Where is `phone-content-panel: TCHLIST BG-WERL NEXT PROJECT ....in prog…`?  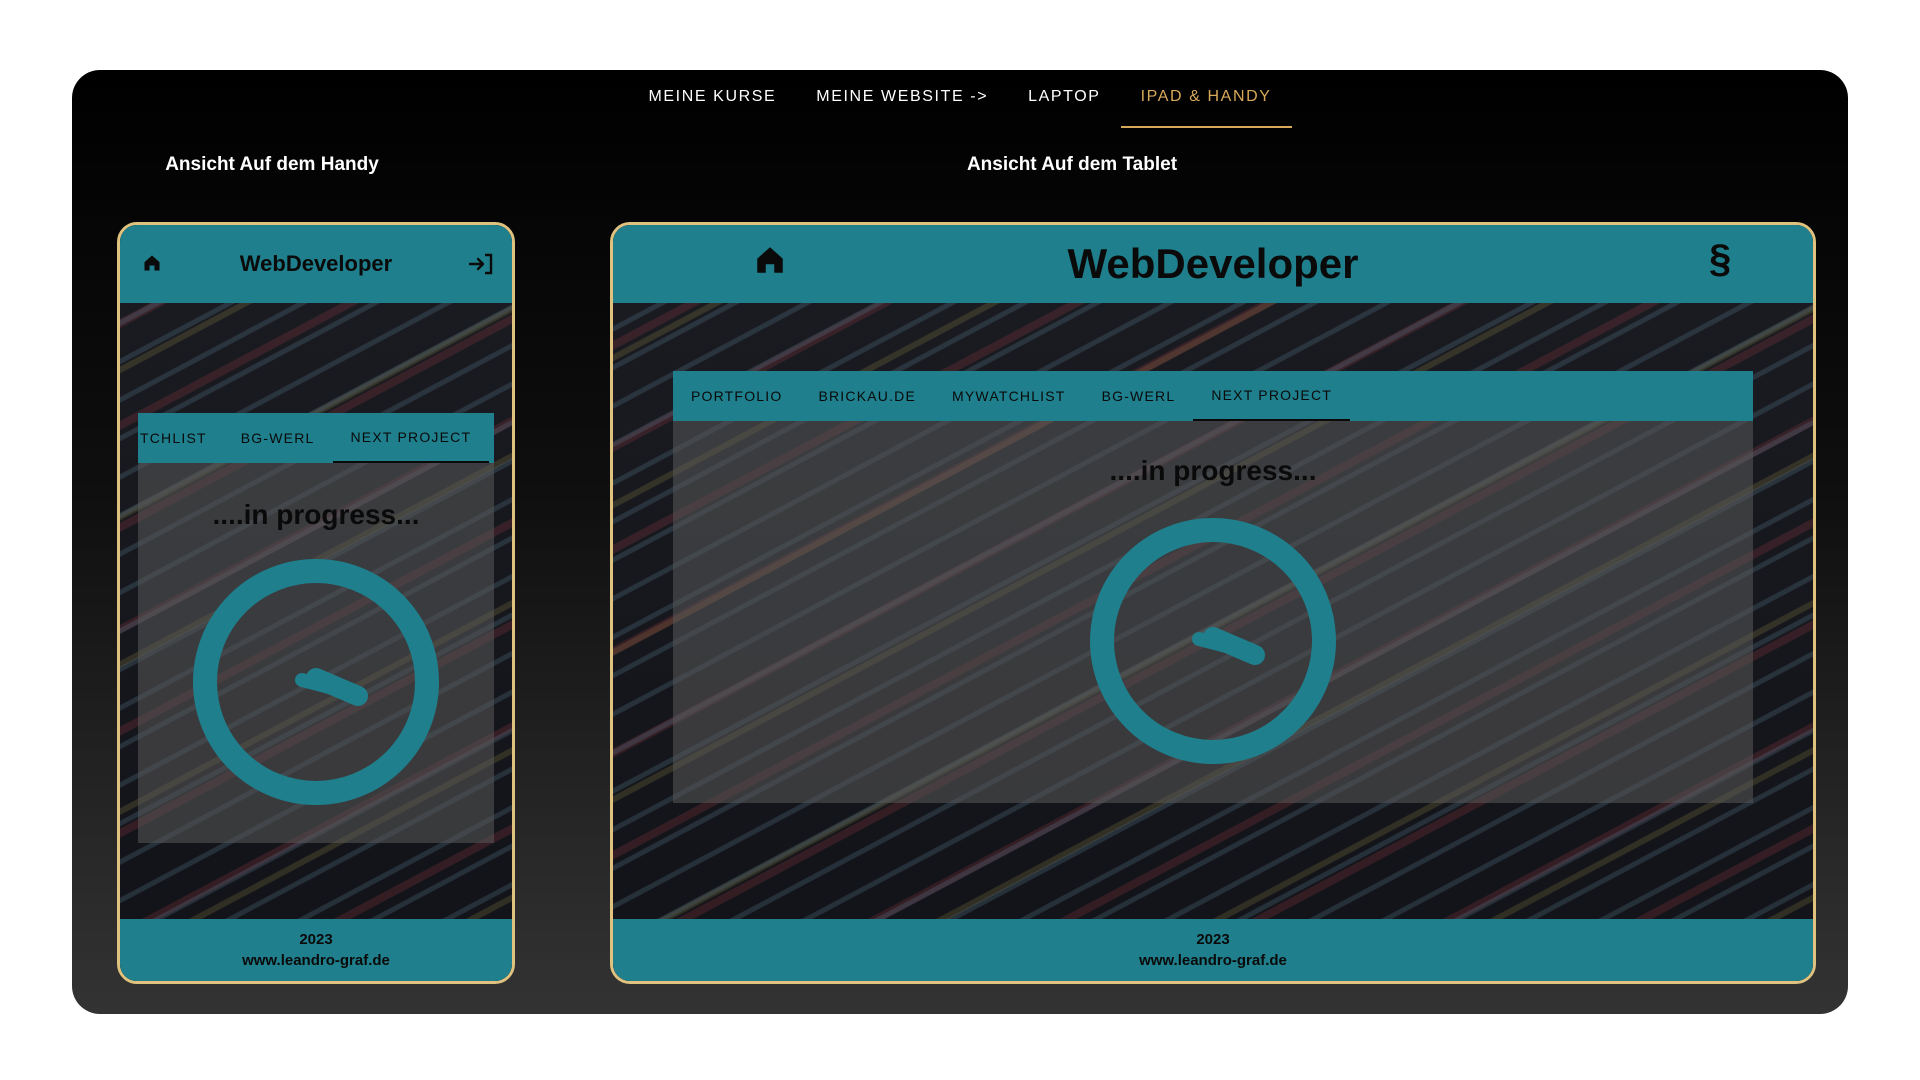 phone-content-panel: TCHLIST BG-WERL NEXT PROJECT ....in prog… is located at coordinates (316, 628).